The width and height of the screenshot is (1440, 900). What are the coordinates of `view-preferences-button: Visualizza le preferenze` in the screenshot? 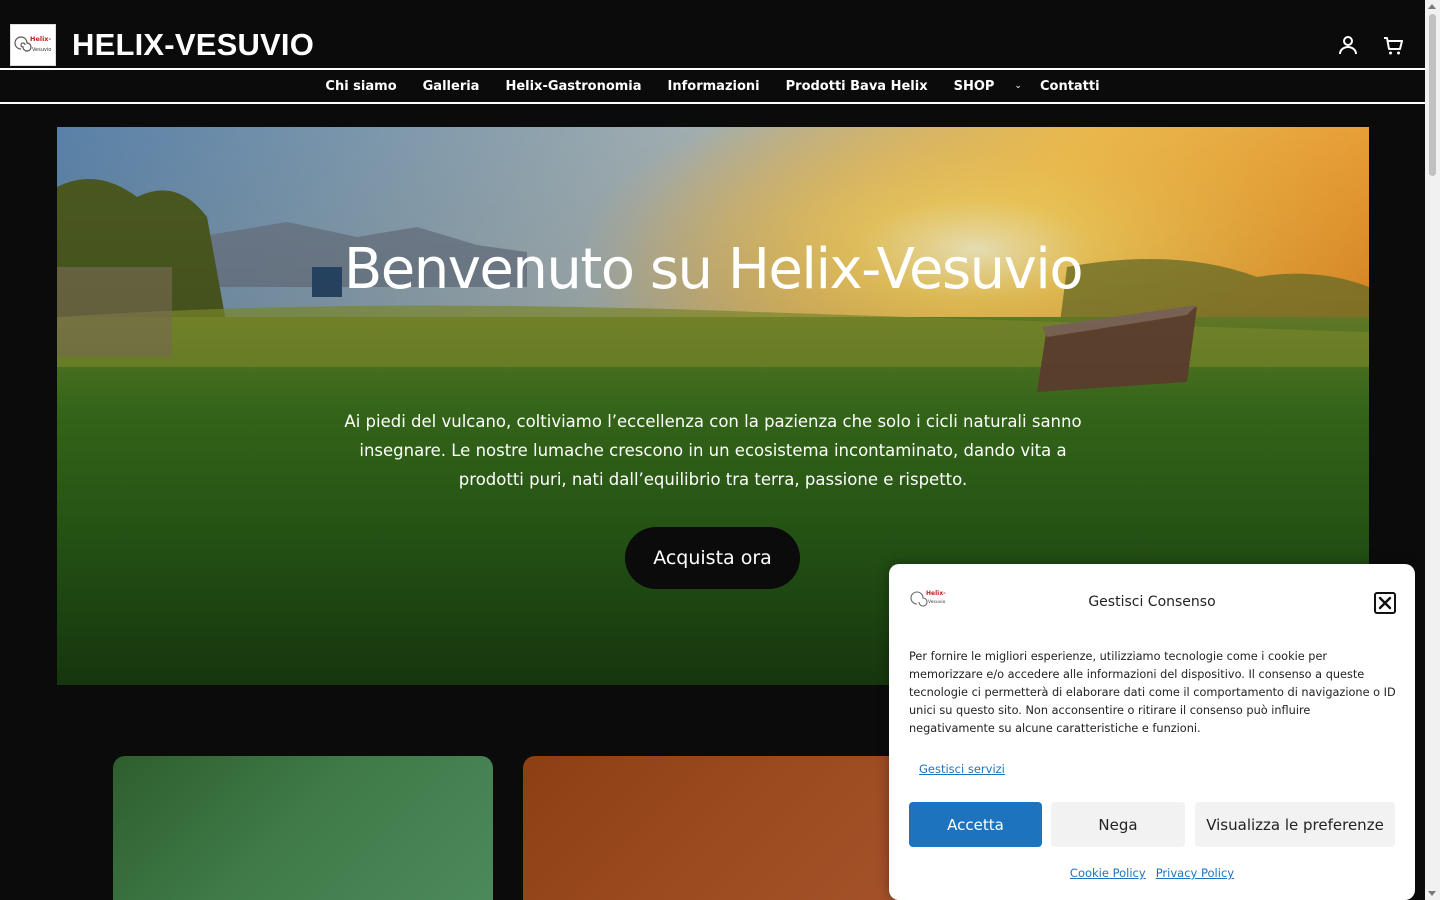 It's located at (1295, 824).